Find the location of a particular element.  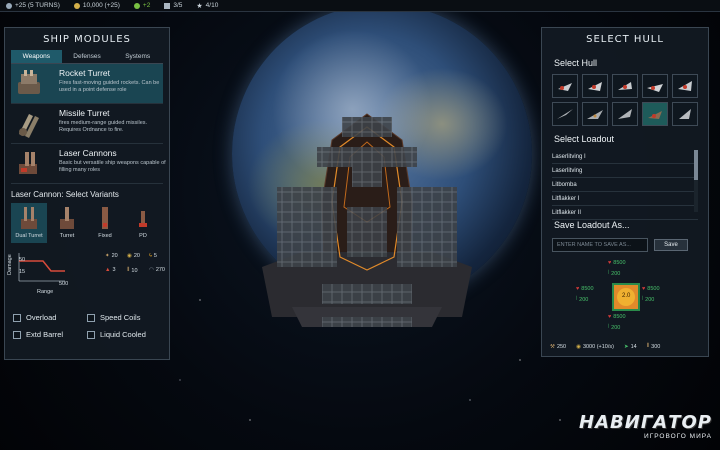

graph-x-right: 500 is located at coordinates (64, 284).